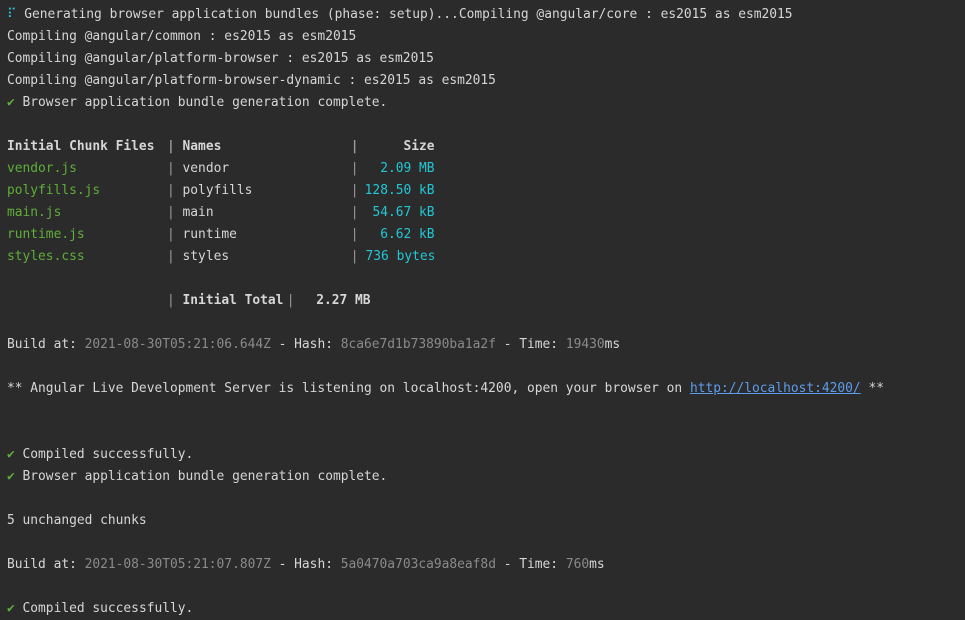 Image resolution: width=965 pixels, height=620 pixels. I want to click on chunk-name: runtime, so click(209, 234).